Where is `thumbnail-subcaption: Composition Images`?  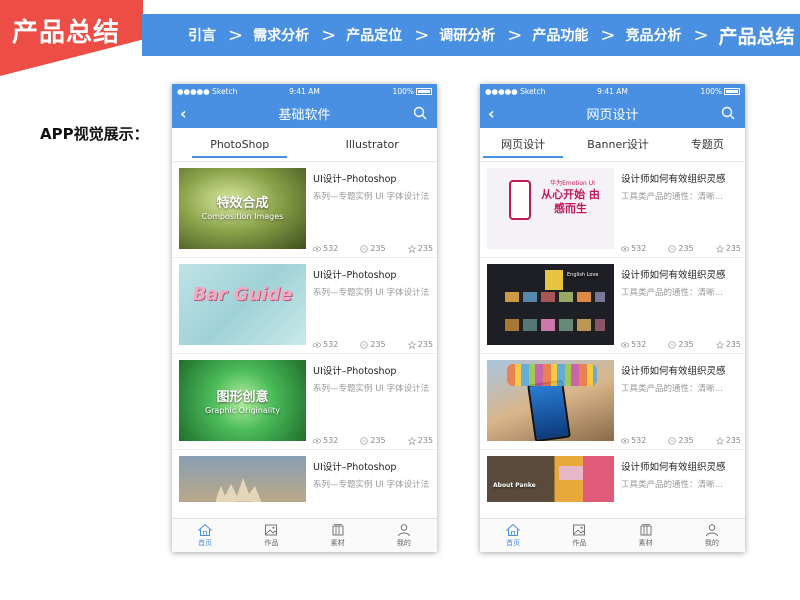
thumbnail-subcaption: Composition Images is located at coordinates (242, 216).